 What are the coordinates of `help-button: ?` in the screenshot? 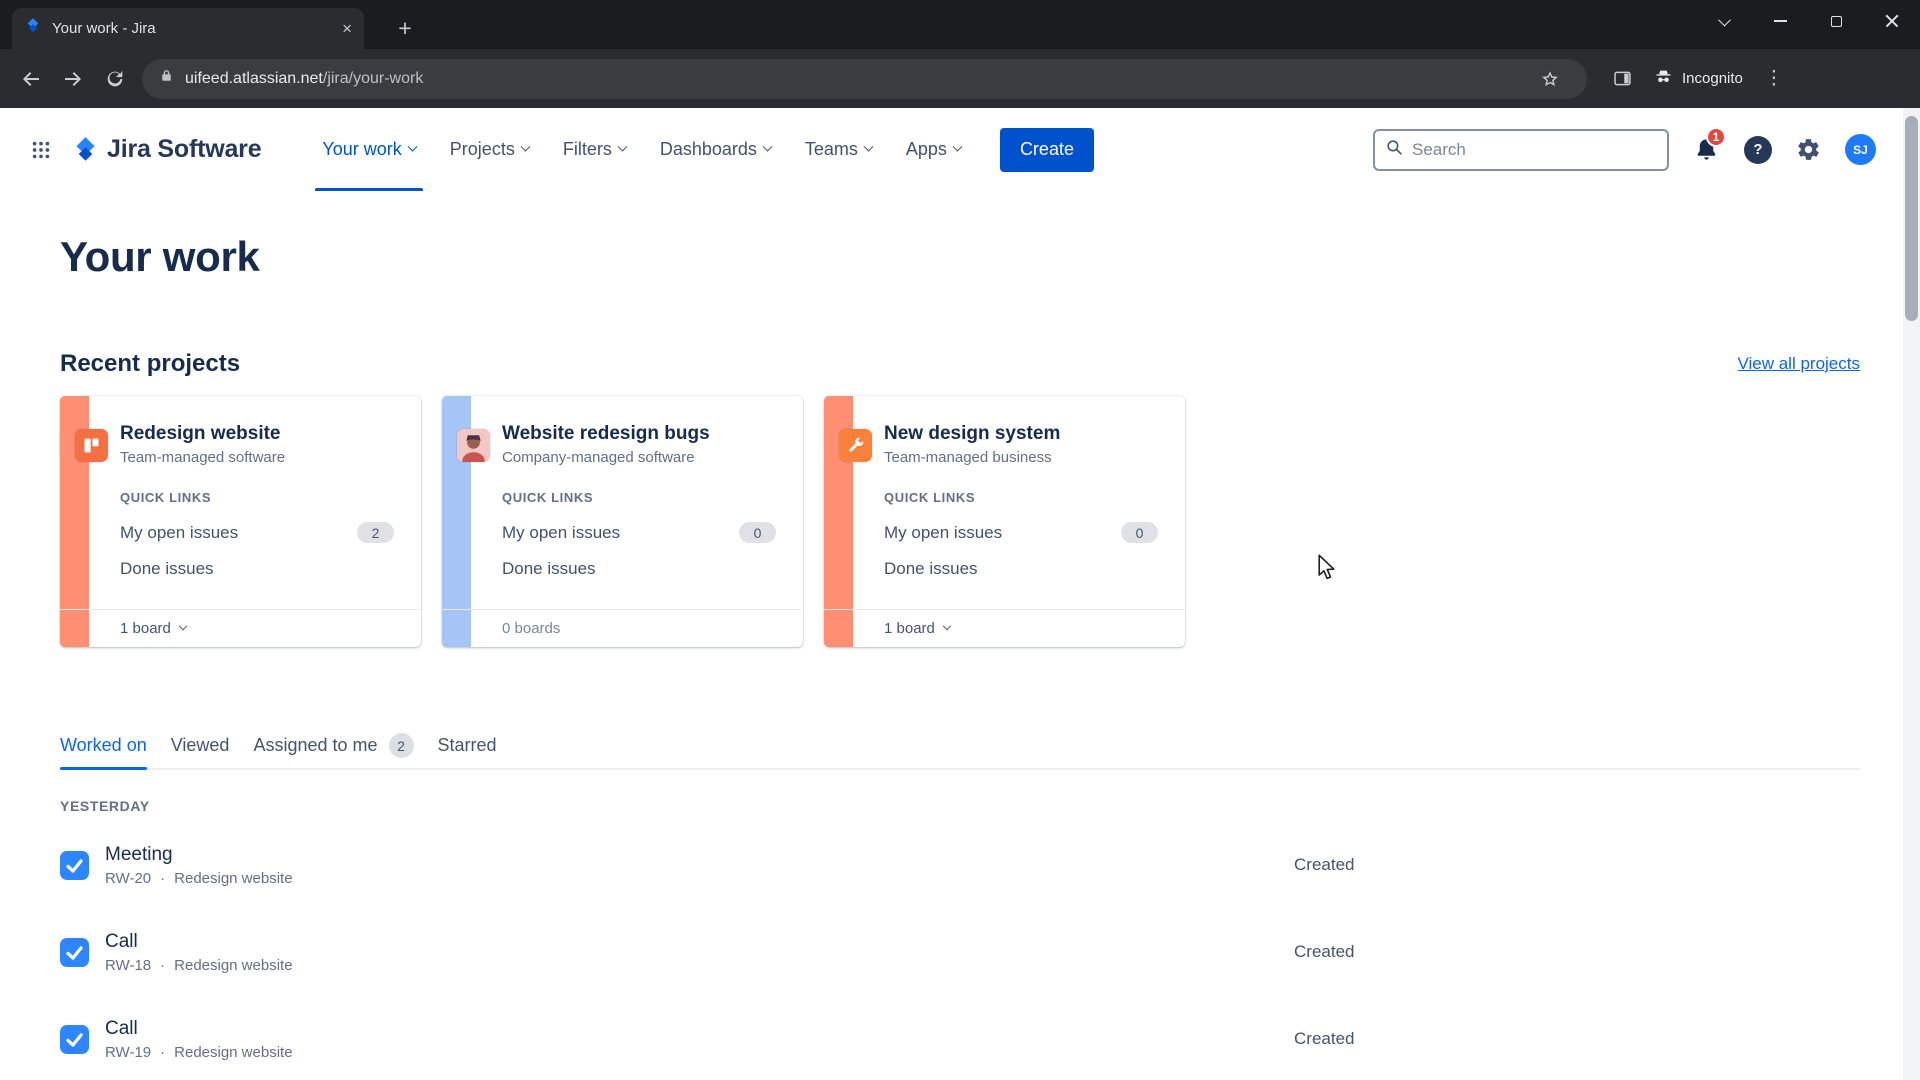 It's located at (1758, 149).